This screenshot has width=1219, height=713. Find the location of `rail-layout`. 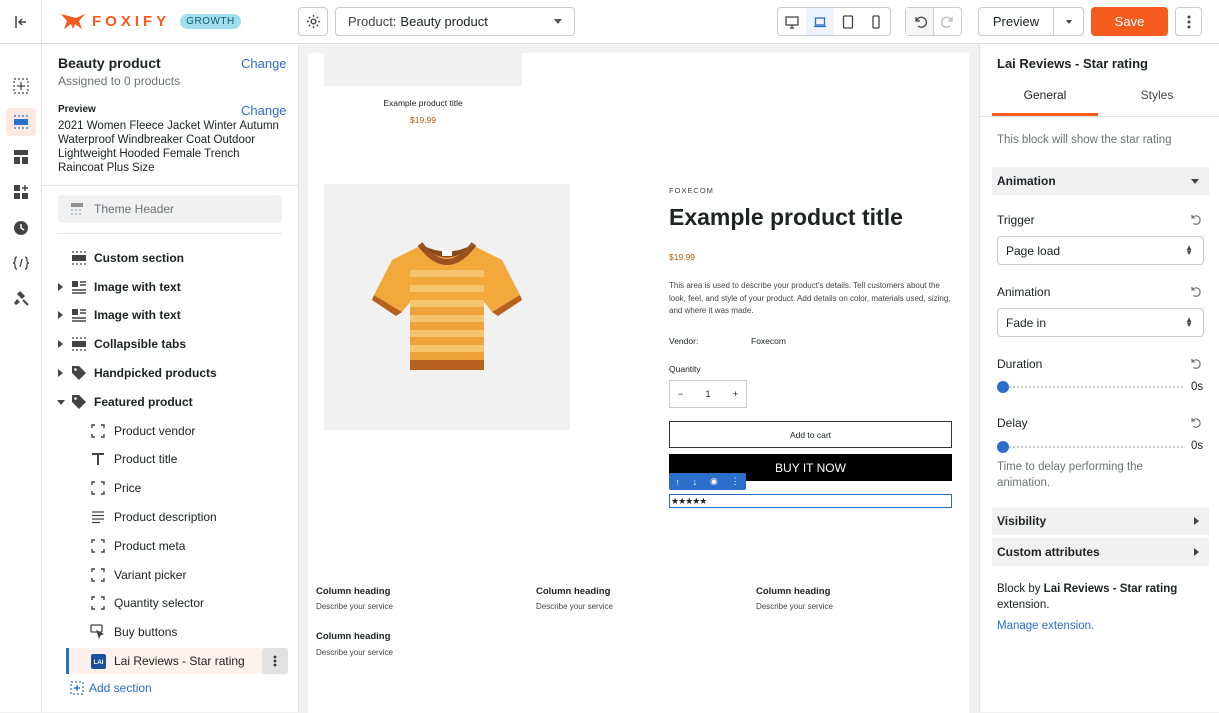

rail-layout is located at coordinates (21, 157).